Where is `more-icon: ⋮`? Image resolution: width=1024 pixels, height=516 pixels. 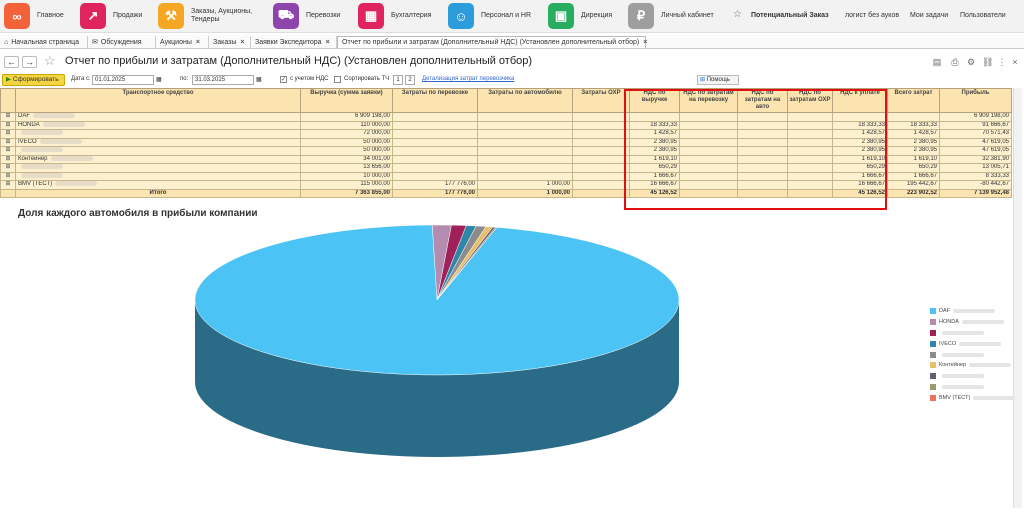
more-icon: ⋮ is located at coordinates (1002, 62).